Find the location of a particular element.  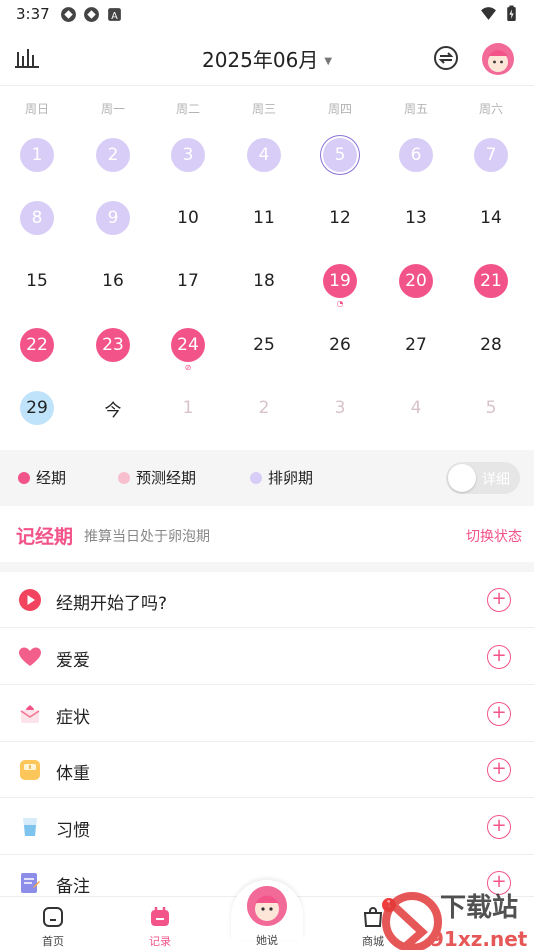

calendar-day: 10 is located at coordinates (188, 218).